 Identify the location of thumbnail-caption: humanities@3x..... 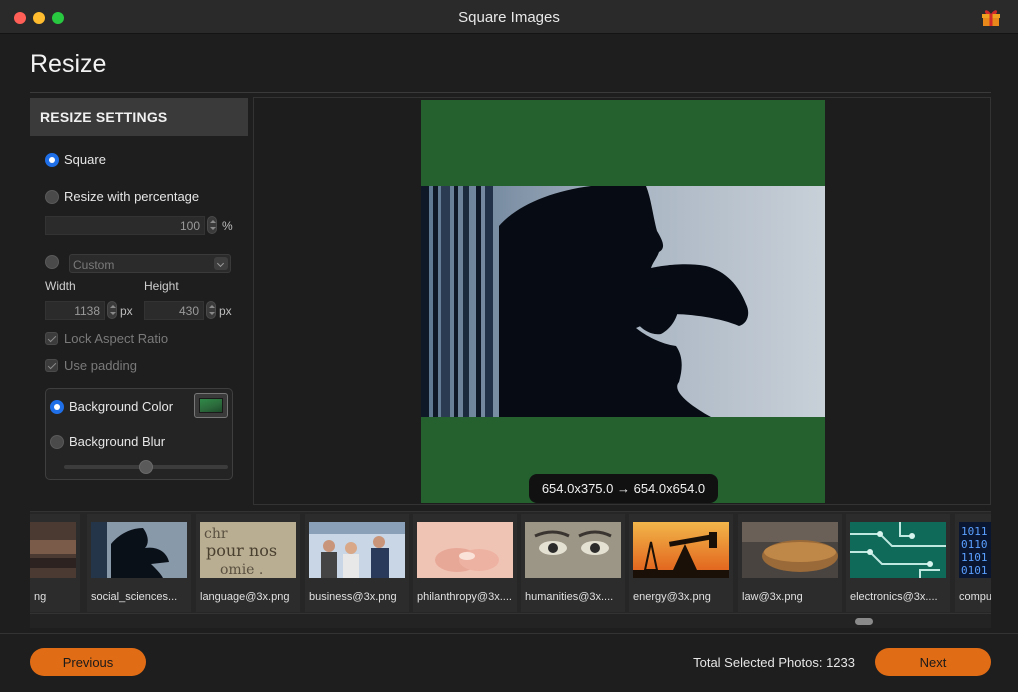
(569, 597).